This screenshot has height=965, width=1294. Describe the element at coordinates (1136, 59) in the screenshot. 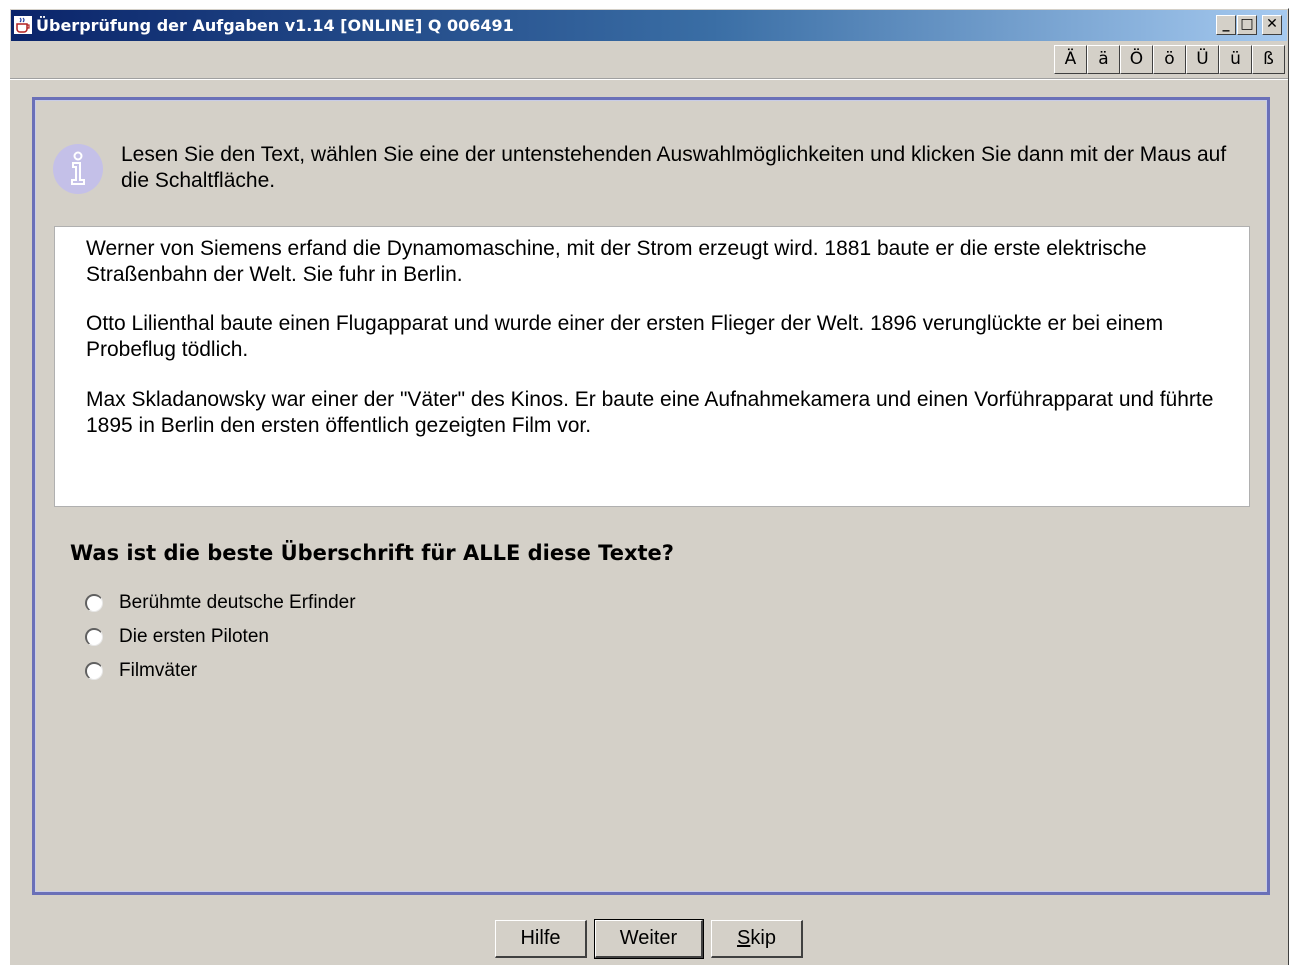

I see `umlaut-button-O-uml: Ö` at that location.